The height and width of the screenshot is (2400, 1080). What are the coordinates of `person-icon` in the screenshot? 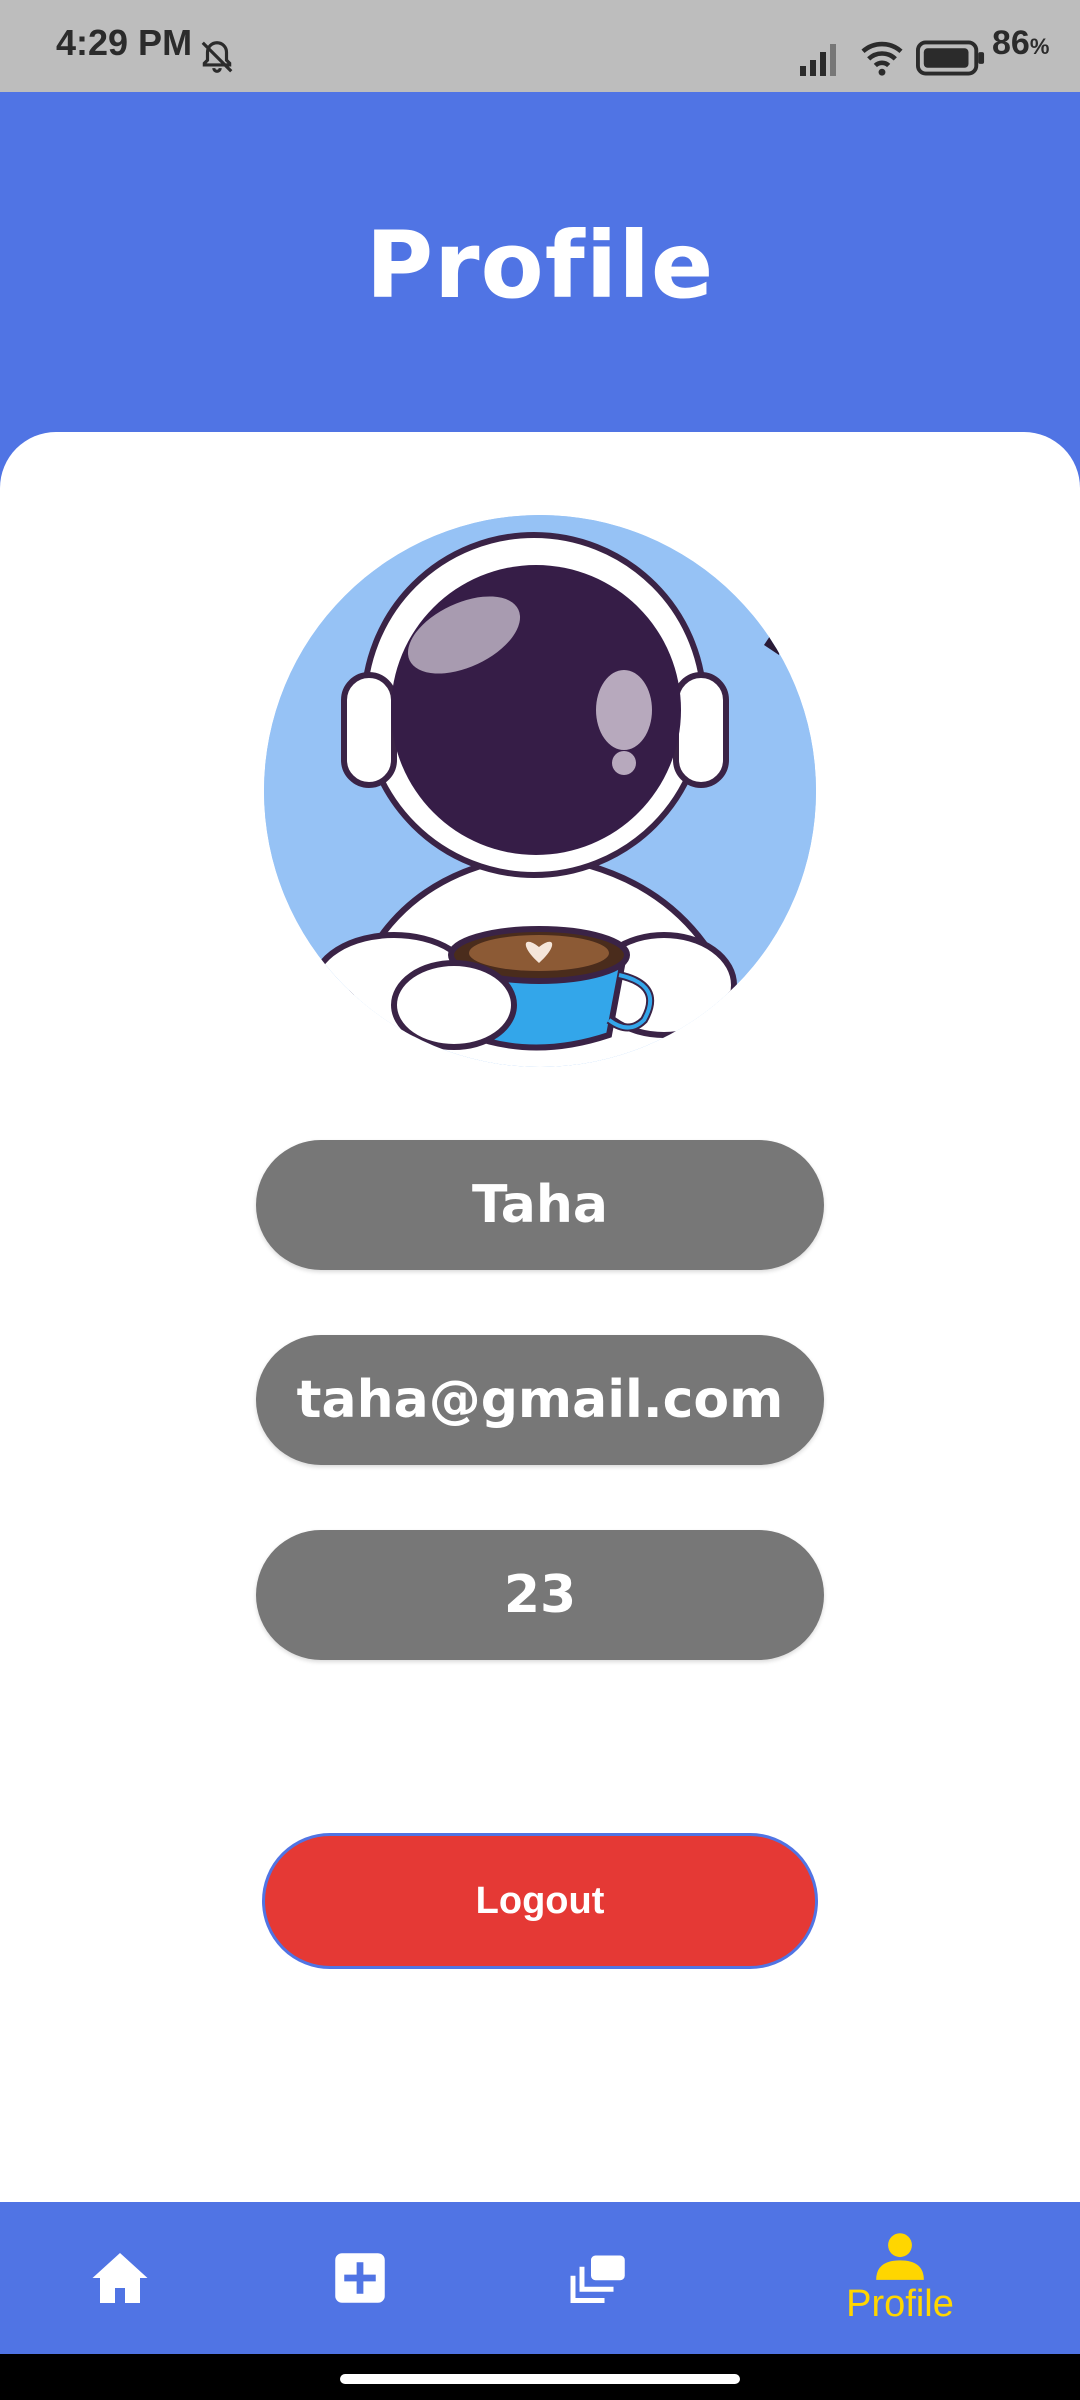 It's located at (900, 2256).